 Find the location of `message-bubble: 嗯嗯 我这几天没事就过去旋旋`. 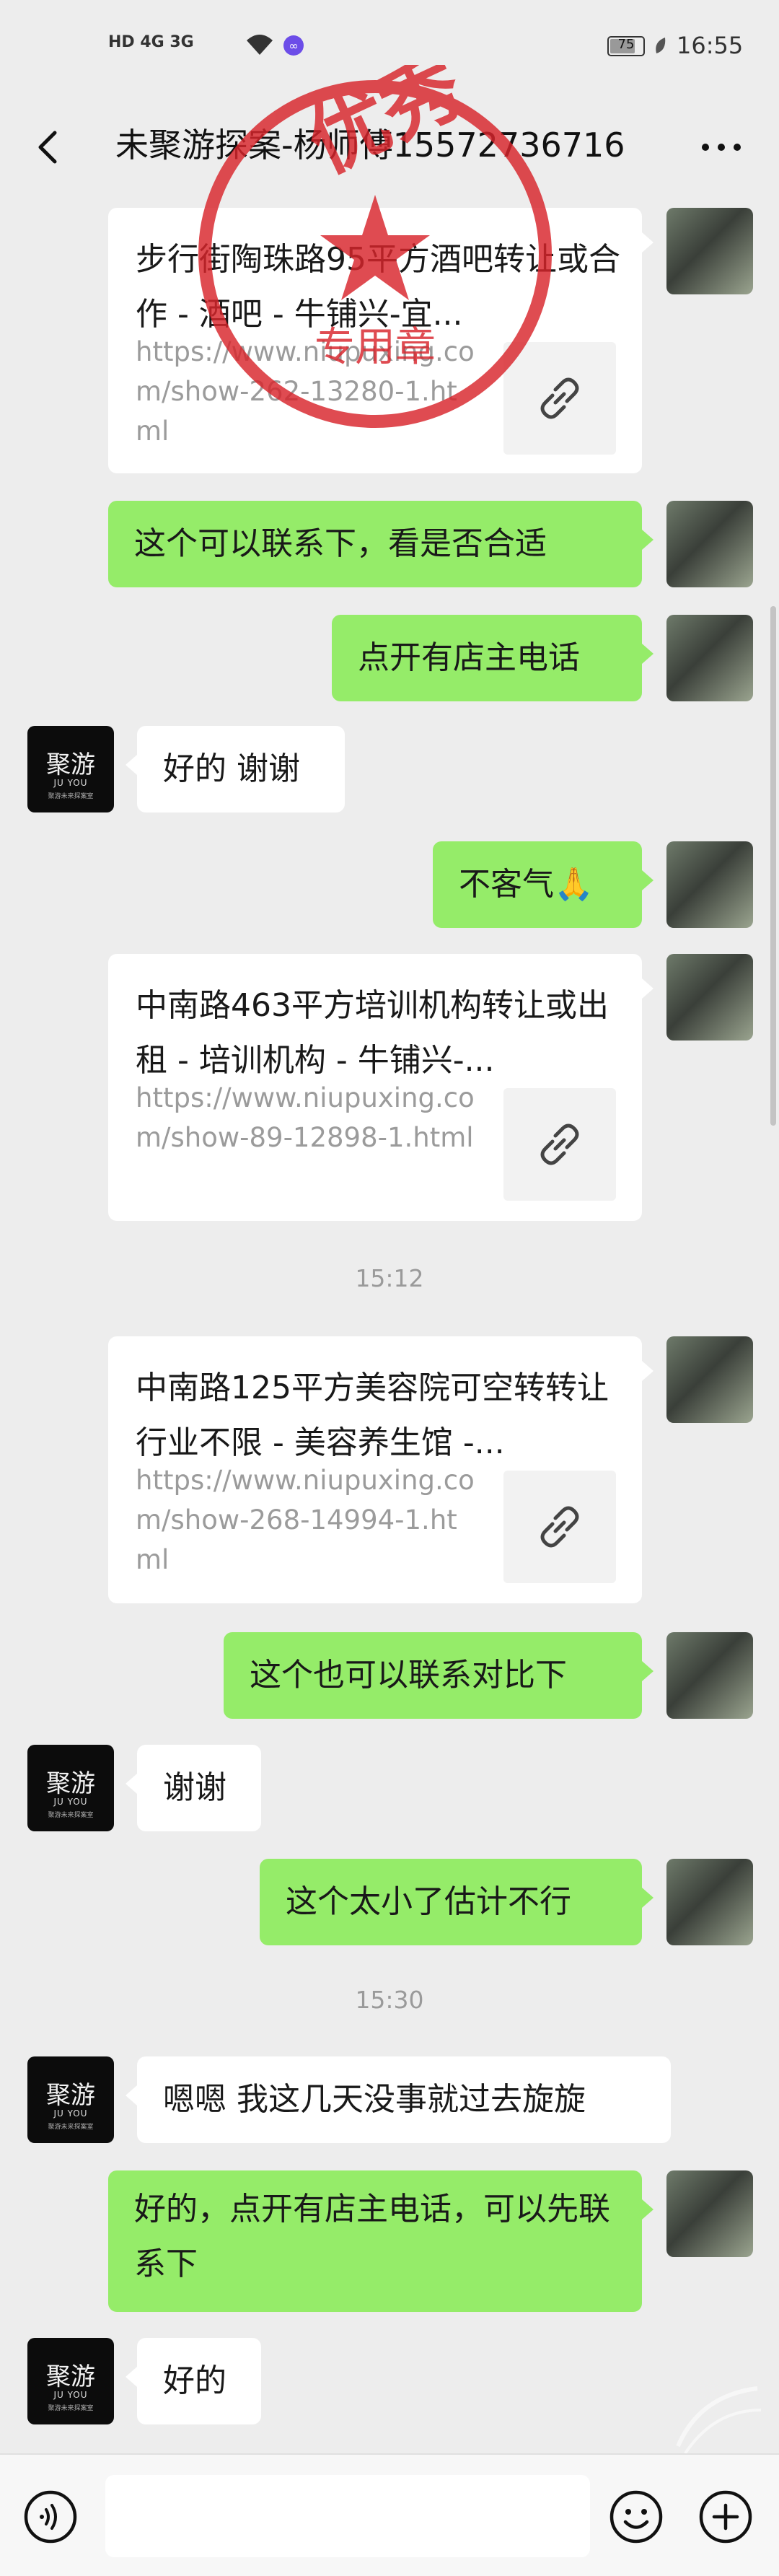

message-bubble: 嗯嗯 我这几天没事就过去旋旋 is located at coordinates (404, 2099).